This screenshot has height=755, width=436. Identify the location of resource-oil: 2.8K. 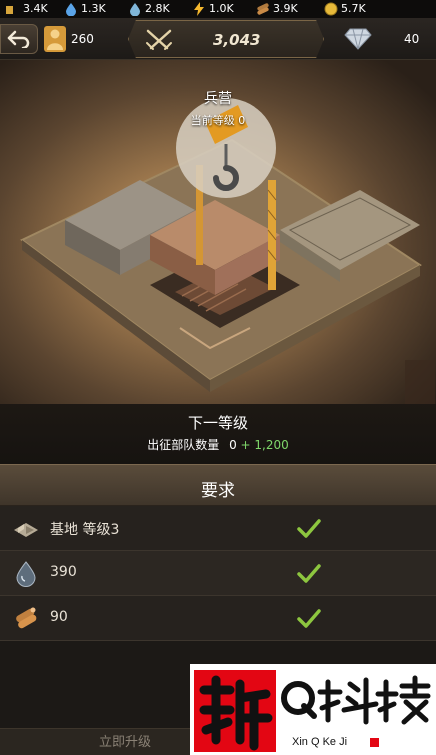
(149, 9).